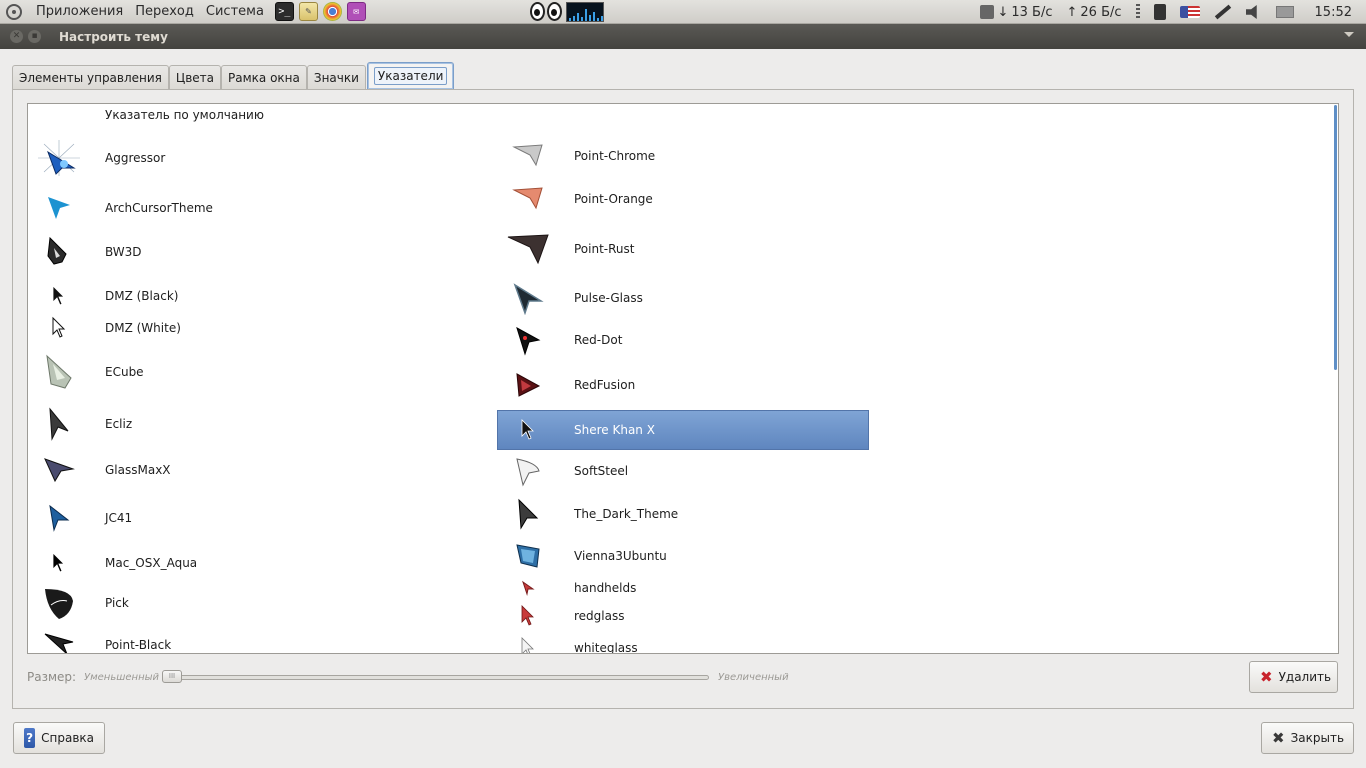 The width and height of the screenshot is (1366, 768). I want to click on tab-pointers: Указатели, so click(410, 75).